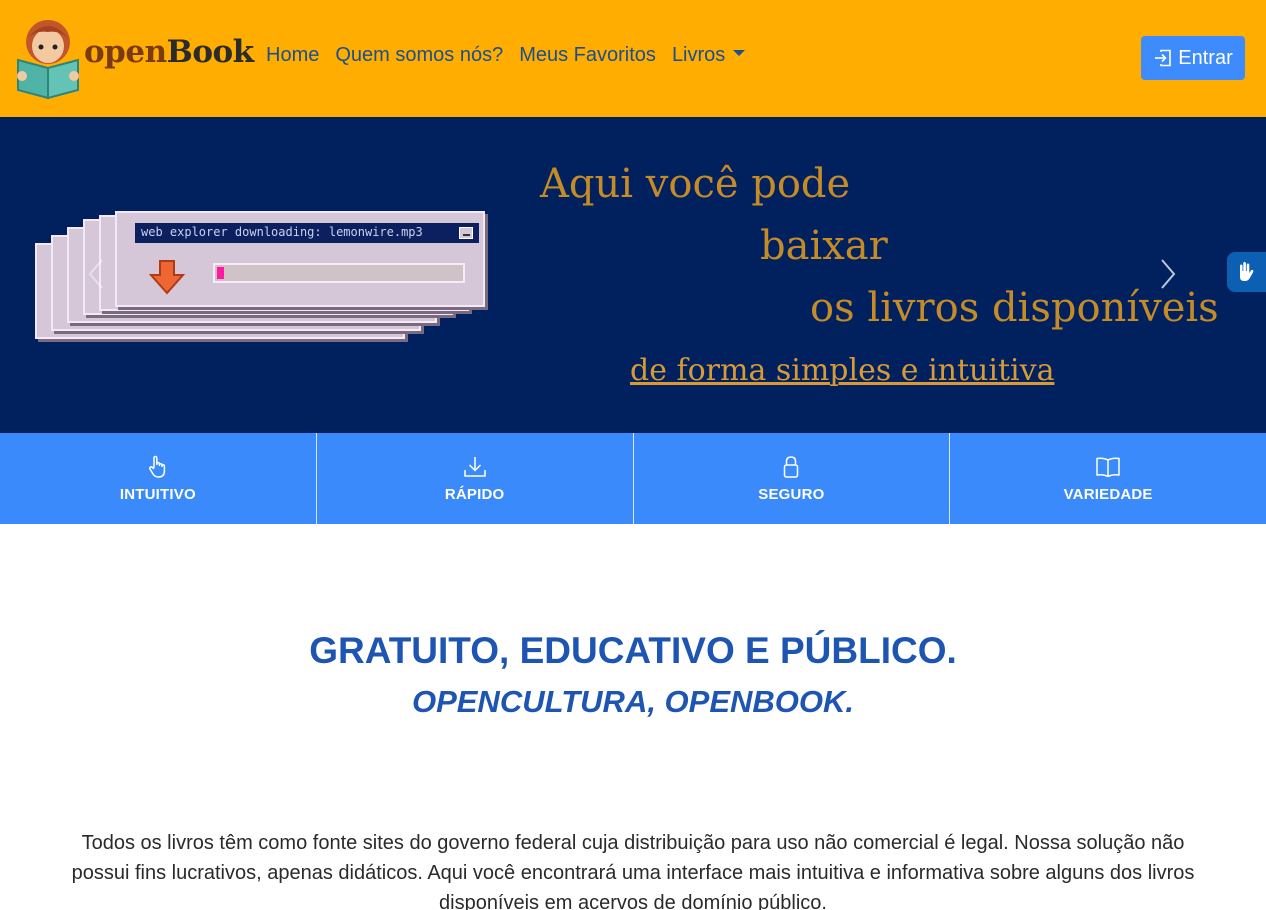 This screenshot has height=910, width=1266. I want to click on minimize-icon, so click(466, 233).